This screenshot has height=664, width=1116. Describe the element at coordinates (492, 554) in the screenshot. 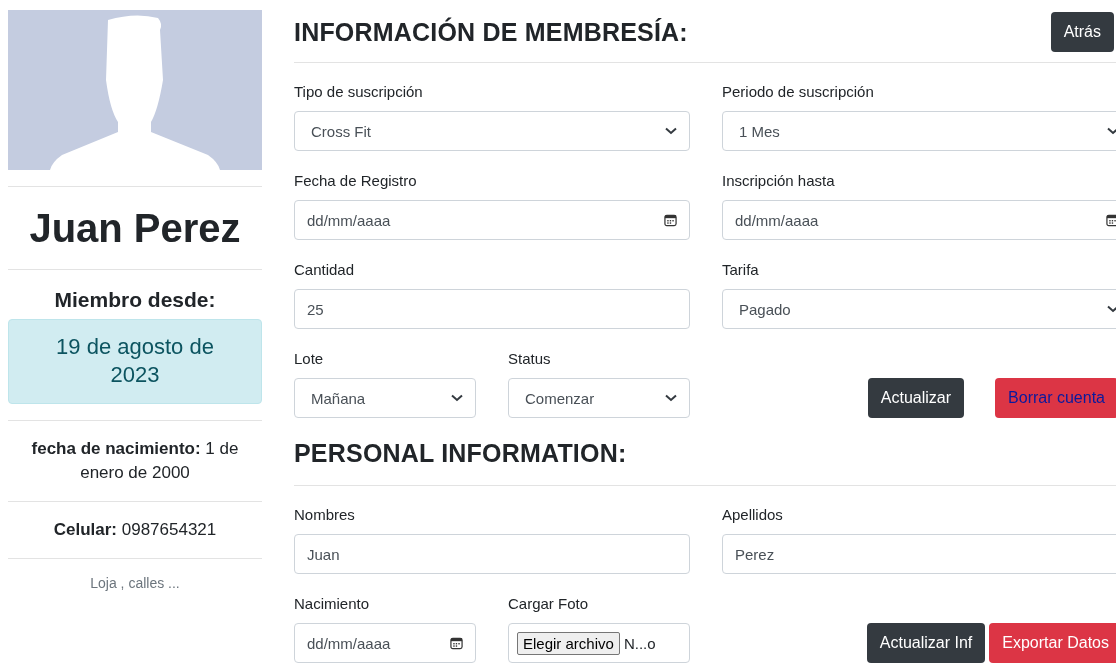

I see `text-field: Juan` at that location.